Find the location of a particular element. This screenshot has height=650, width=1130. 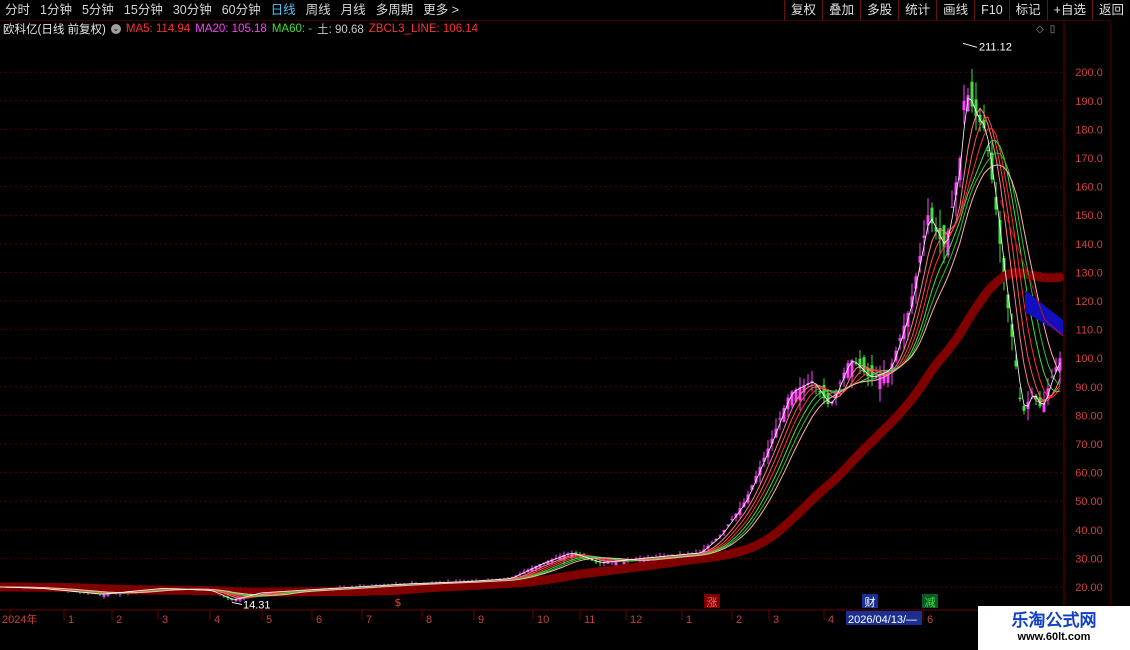

tab-1min: 1分钟 is located at coordinates (56, 10).